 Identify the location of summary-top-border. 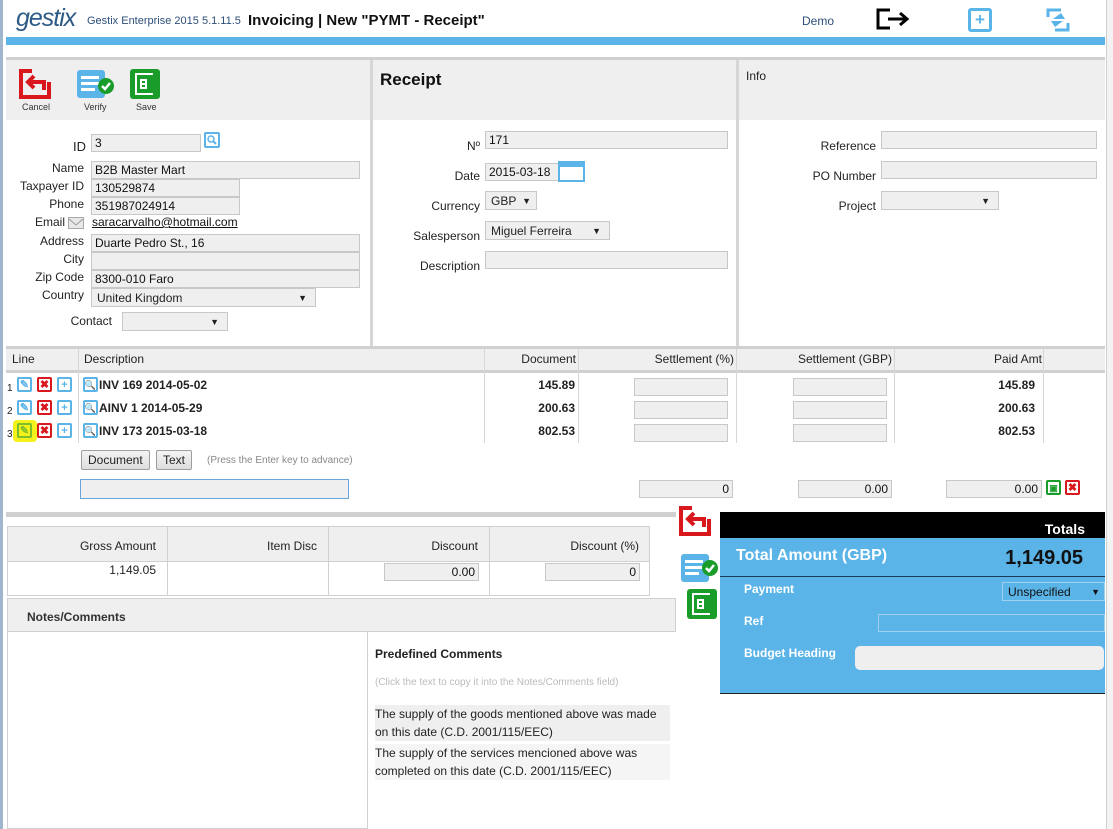
(341, 514).